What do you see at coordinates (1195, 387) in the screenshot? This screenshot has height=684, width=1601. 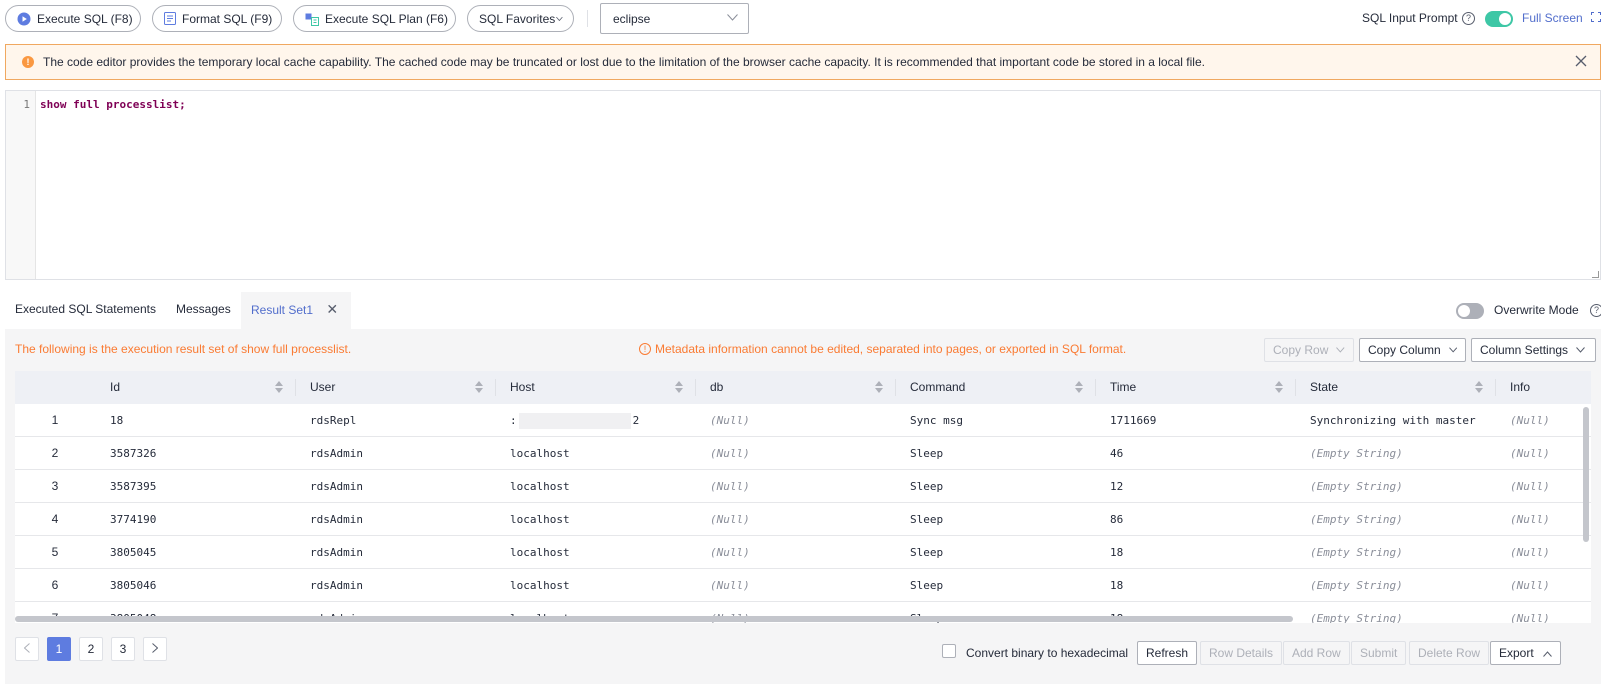 I see `column-header-time: Time` at bounding box center [1195, 387].